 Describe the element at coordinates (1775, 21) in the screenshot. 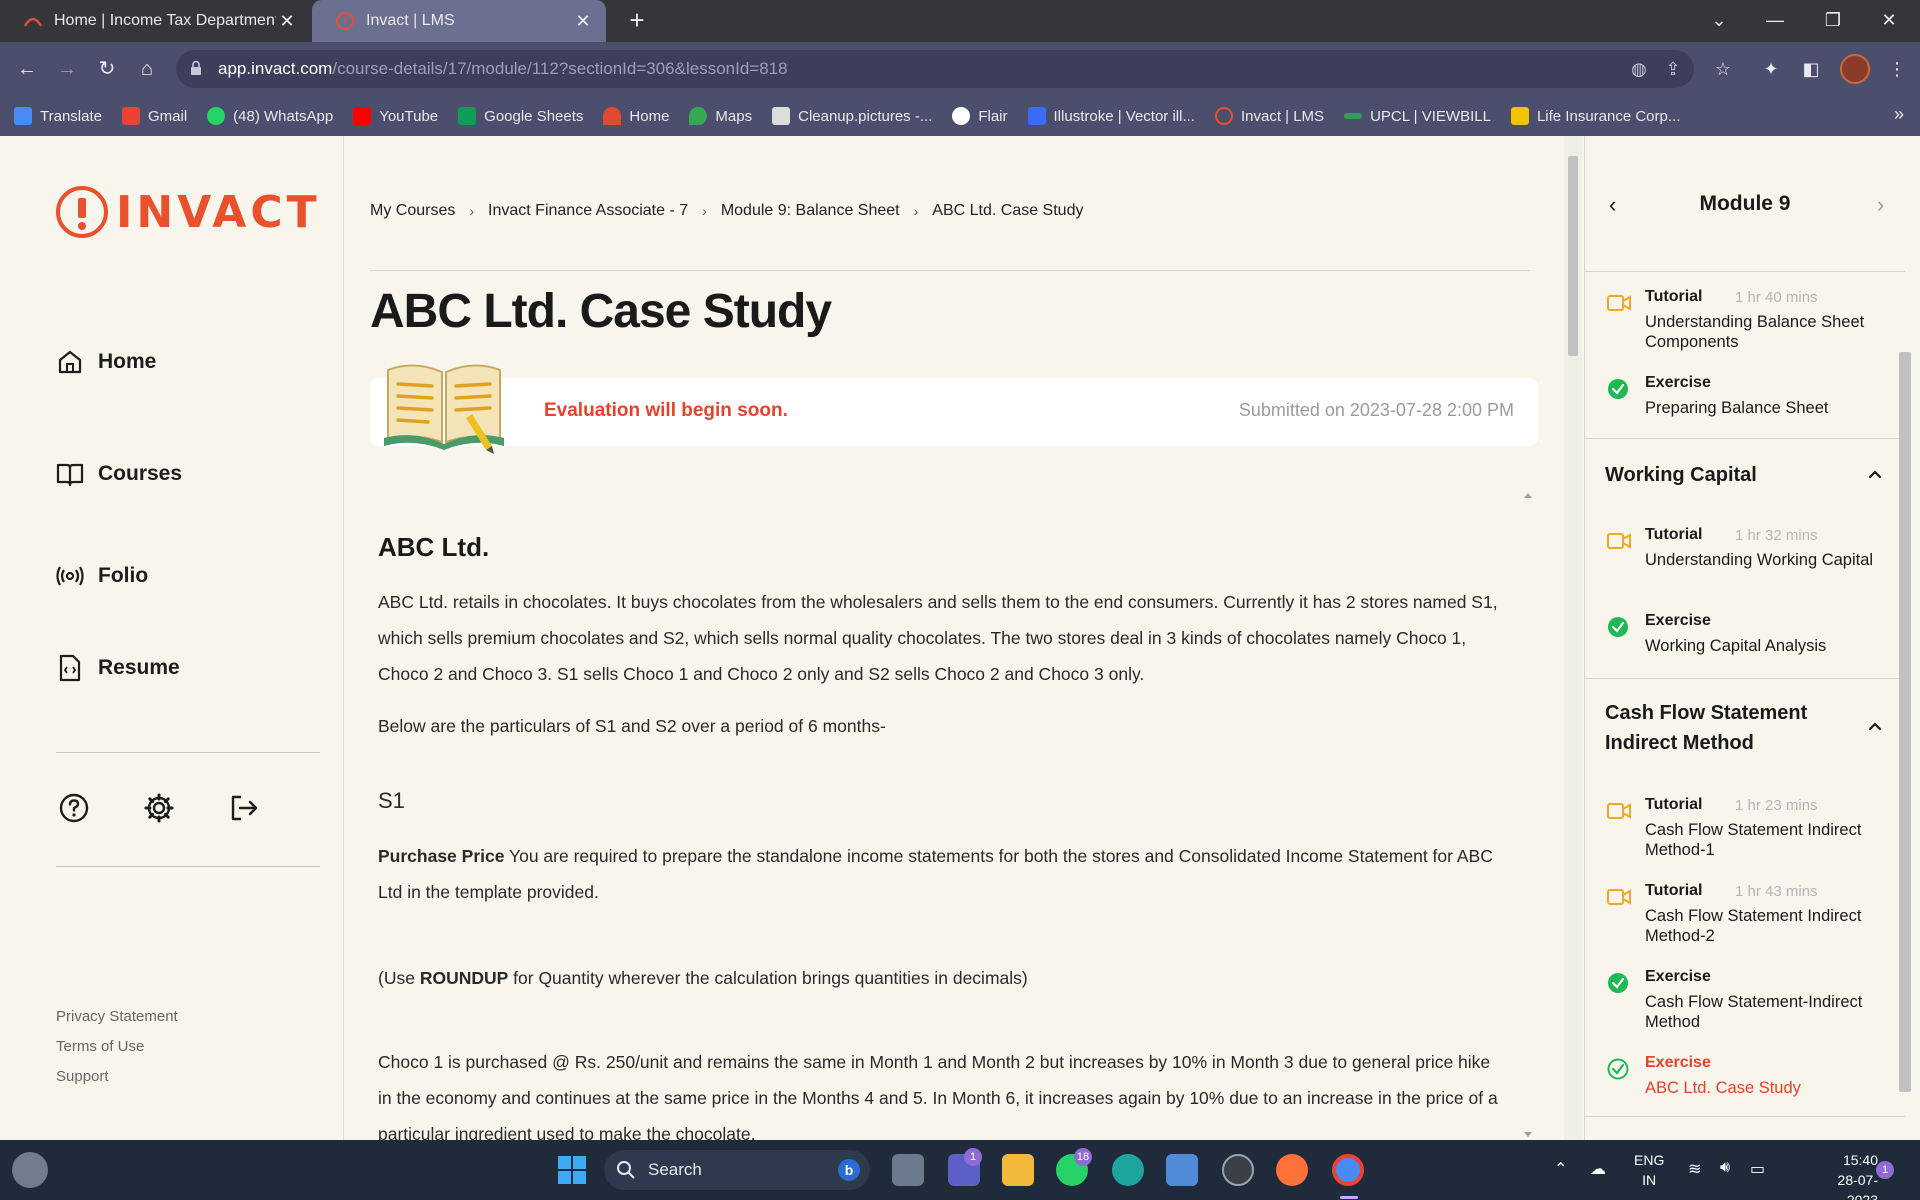

I see `minimize-icon: —` at that location.